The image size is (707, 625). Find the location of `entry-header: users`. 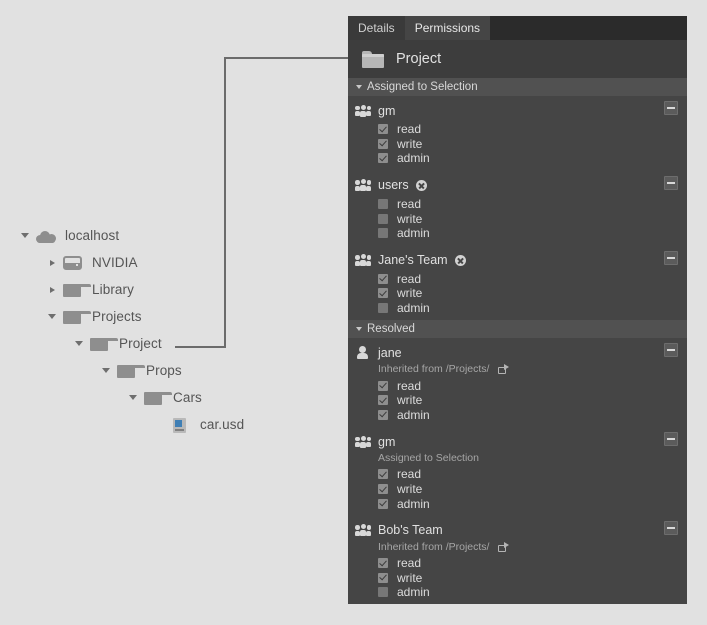

entry-header: users is located at coordinates (517, 185).